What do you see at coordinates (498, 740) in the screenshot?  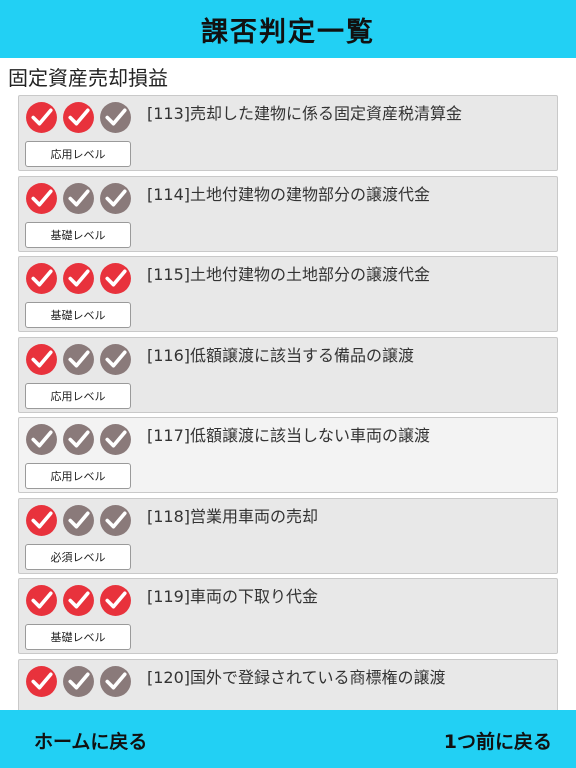 I see `back-button: 1つ前に戻る` at bounding box center [498, 740].